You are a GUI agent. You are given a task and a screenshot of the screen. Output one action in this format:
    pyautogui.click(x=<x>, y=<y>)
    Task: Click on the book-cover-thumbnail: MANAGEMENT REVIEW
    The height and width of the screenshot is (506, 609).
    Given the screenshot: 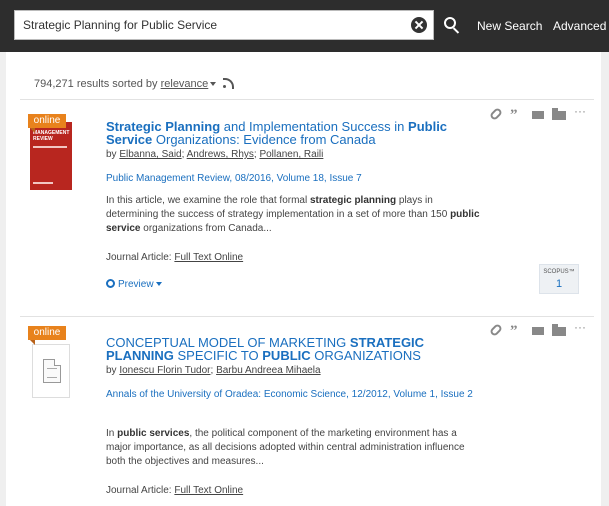 What is the action you would take?
    pyautogui.click(x=51, y=156)
    